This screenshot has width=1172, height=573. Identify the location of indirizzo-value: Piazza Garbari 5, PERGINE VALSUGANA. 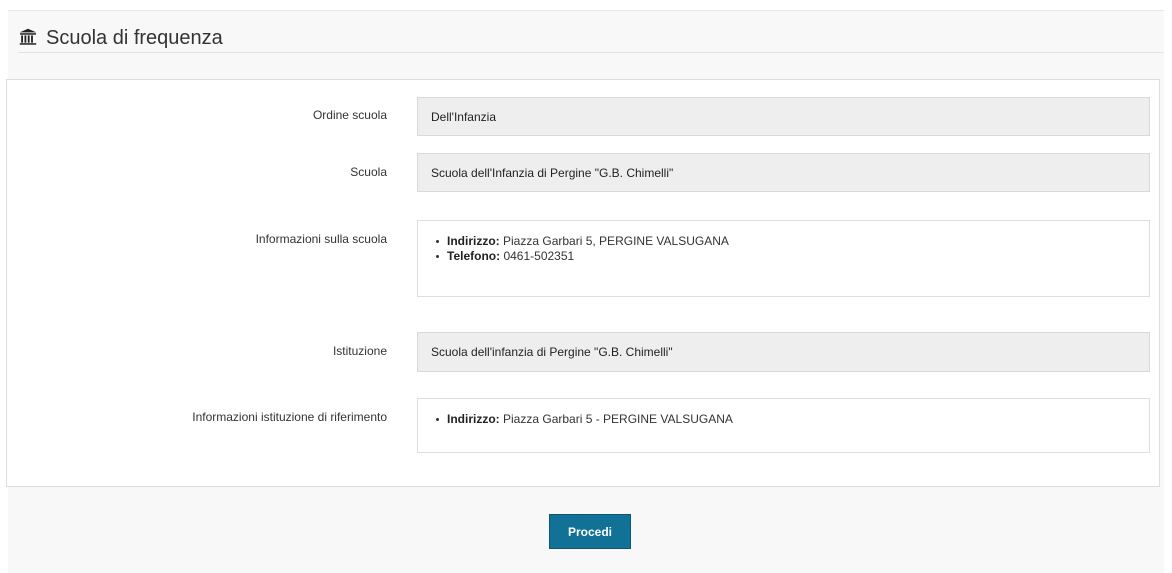
(616, 241).